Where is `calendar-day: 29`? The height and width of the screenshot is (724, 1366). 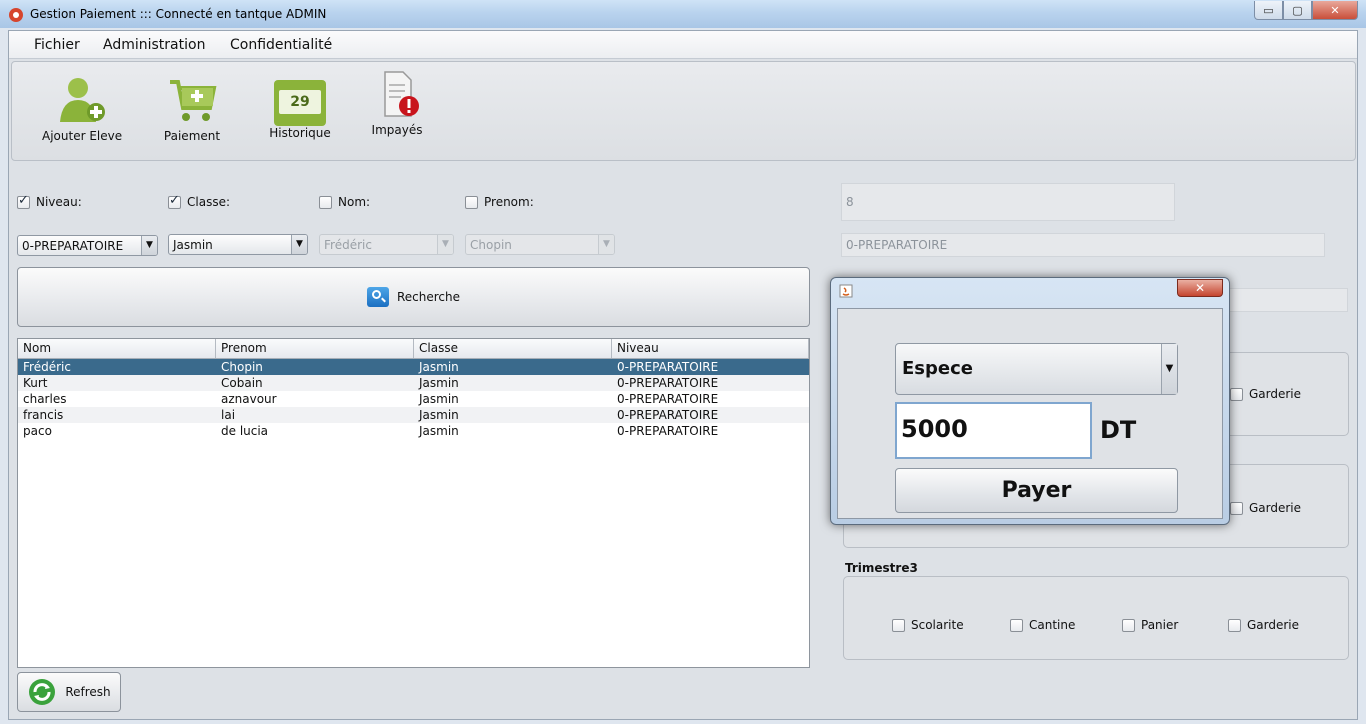 calendar-day: 29 is located at coordinates (300, 102).